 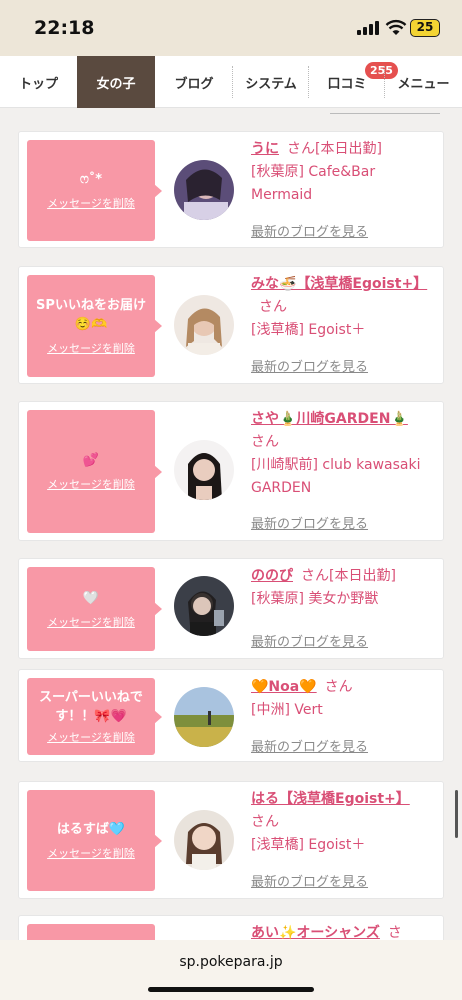 I want to click on message-bubble: ෆ˚* メッセージを削除, so click(x=94, y=190).